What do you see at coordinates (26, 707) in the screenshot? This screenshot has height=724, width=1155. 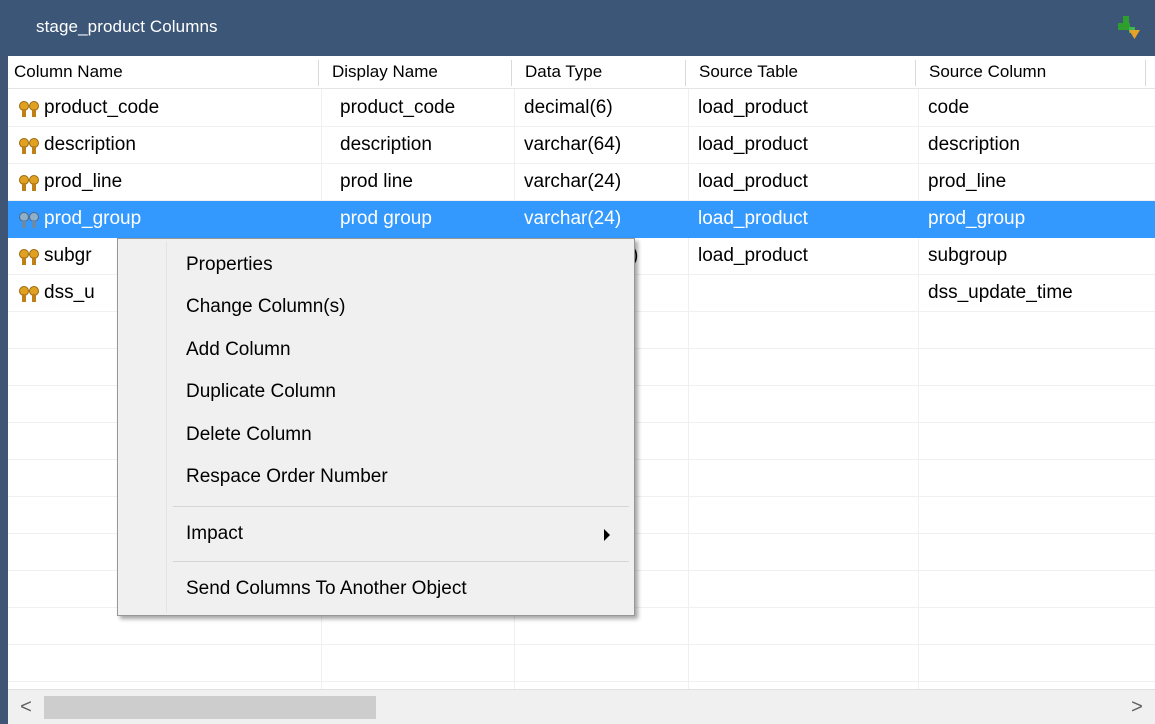 I see `scroll-left-icon: <` at bounding box center [26, 707].